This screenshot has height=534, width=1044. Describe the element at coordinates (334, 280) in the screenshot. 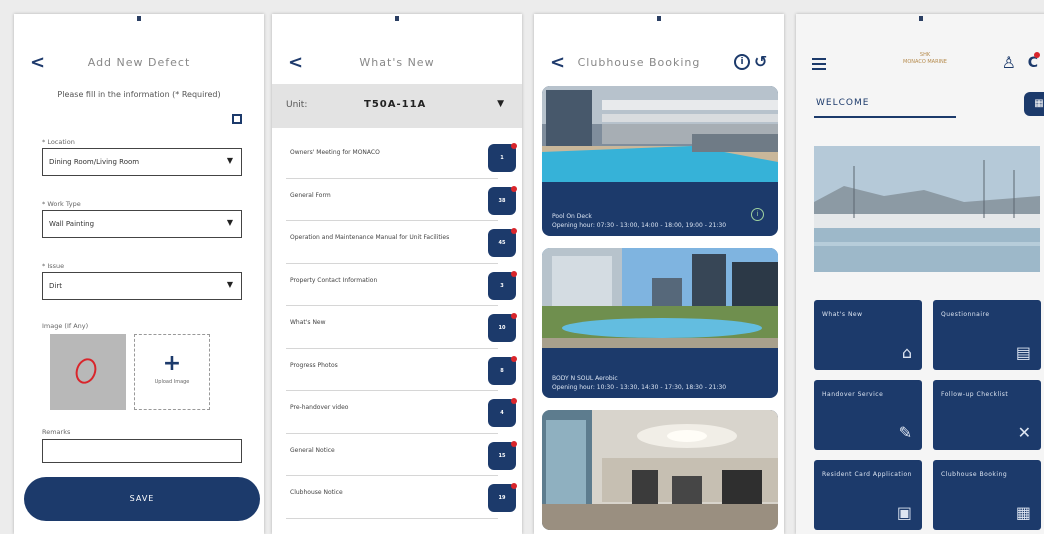

I see `list-item-label: Property Contact Information` at that location.